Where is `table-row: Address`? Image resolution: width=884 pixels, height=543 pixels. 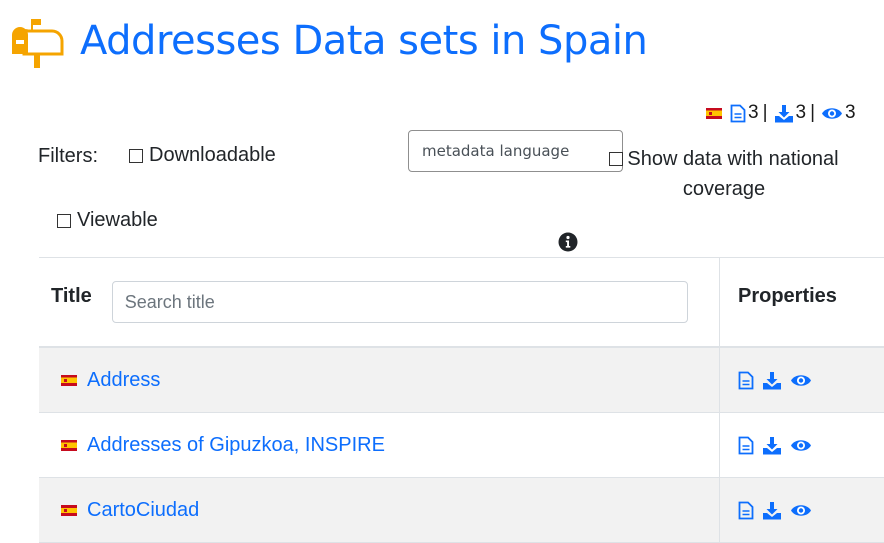 table-row: Address is located at coordinates (461, 380).